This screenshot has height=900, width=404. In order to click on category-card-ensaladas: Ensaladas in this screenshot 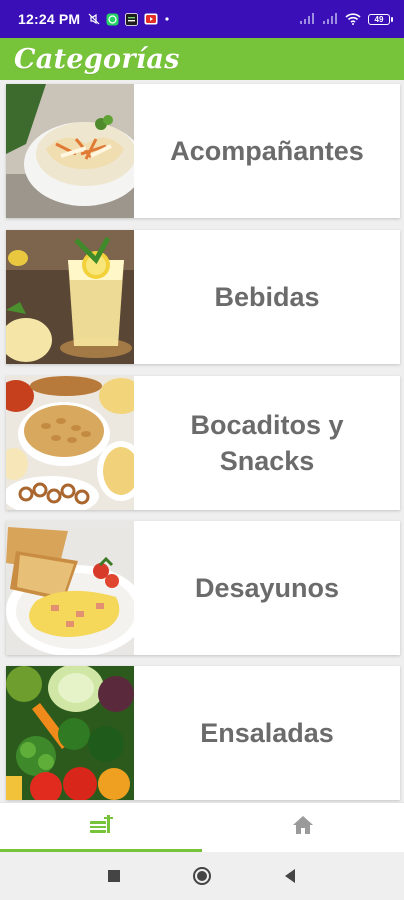, I will do `click(203, 733)`.